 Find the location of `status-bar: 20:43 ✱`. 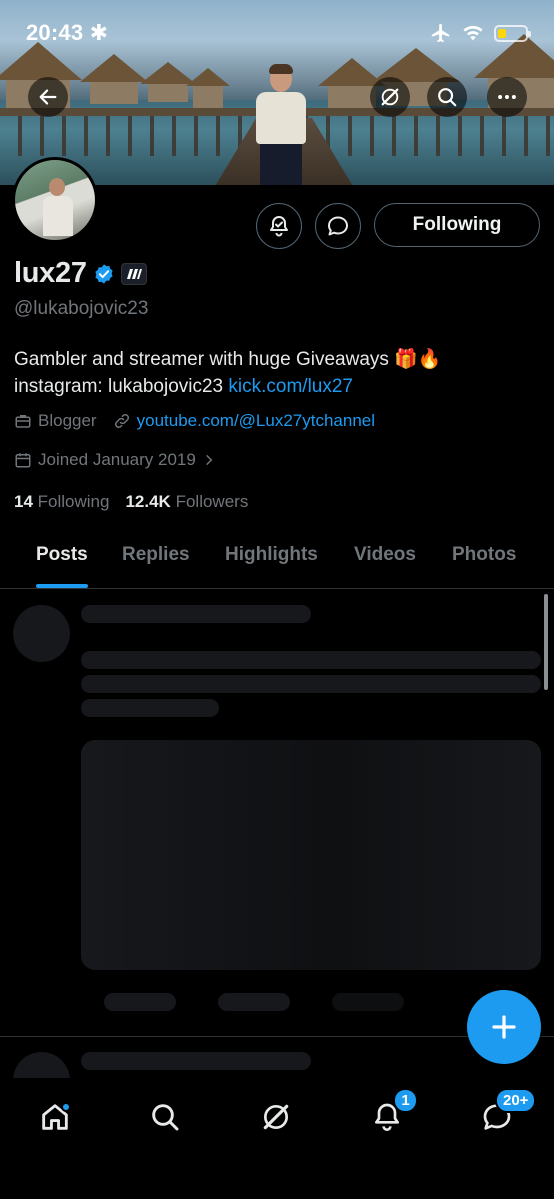

status-bar: 20:43 ✱ is located at coordinates (277, 30).